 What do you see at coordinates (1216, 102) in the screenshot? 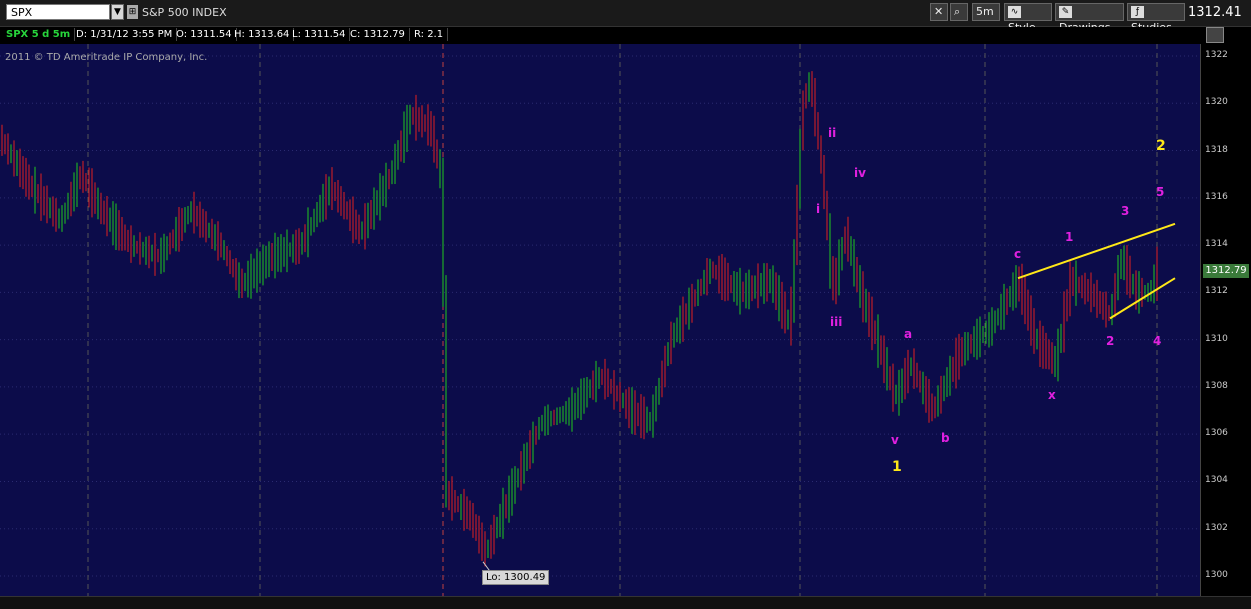
I see `price-axis-tick: 1320` at bounding box center [1216, 102].